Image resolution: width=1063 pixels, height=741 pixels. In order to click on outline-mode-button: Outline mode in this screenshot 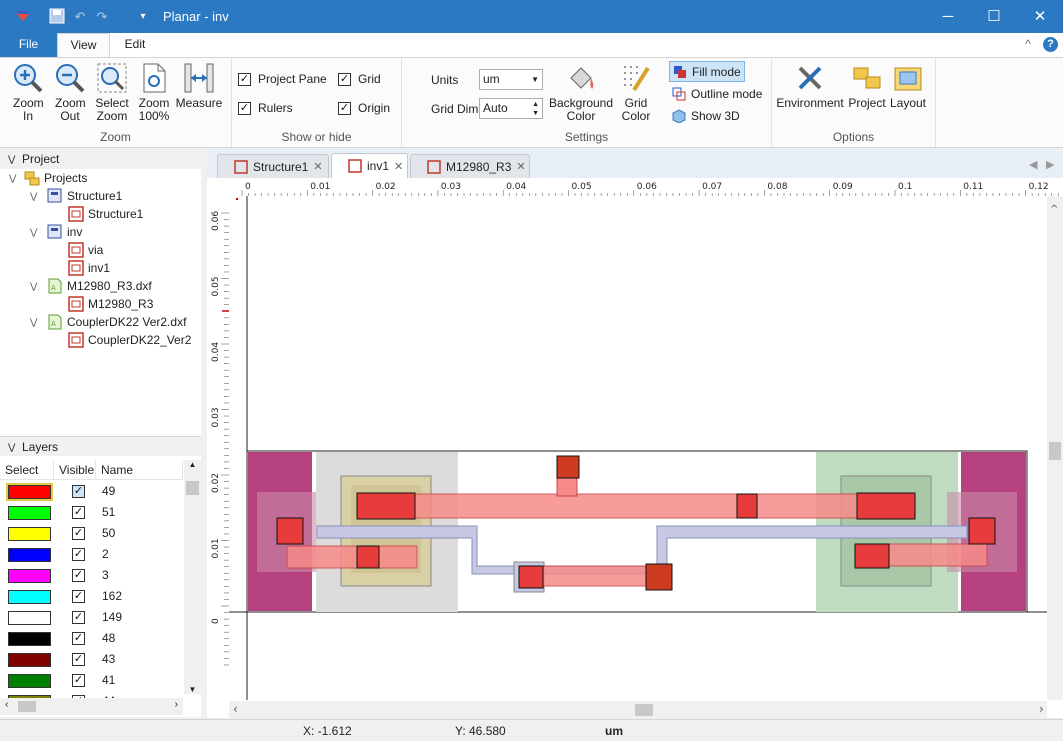, I will do `click(717, 93)`.